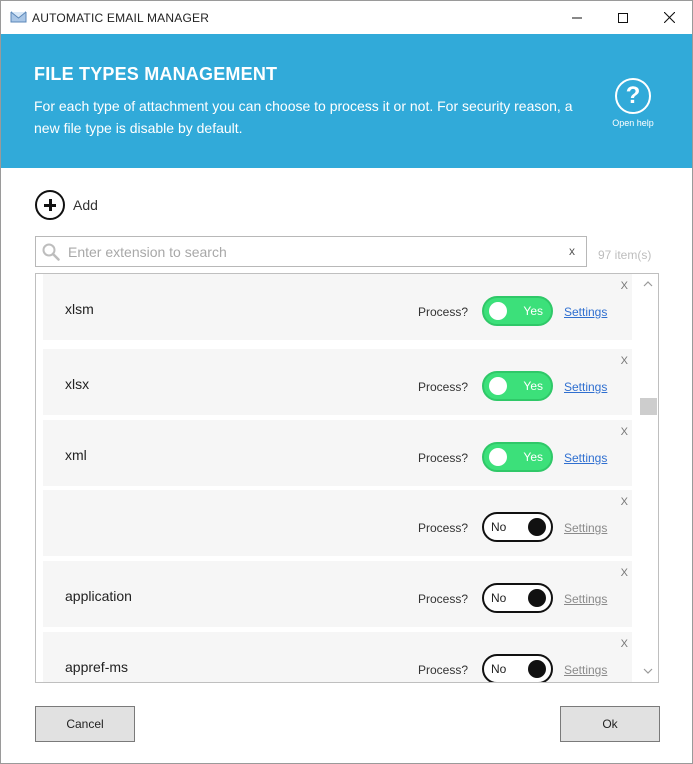 Image resolution: width=693 pixels, height=764 pixels. Describe the element at coordinates (85, 724) in the screenshot. I see `cancel-button: Cancel` at that location.